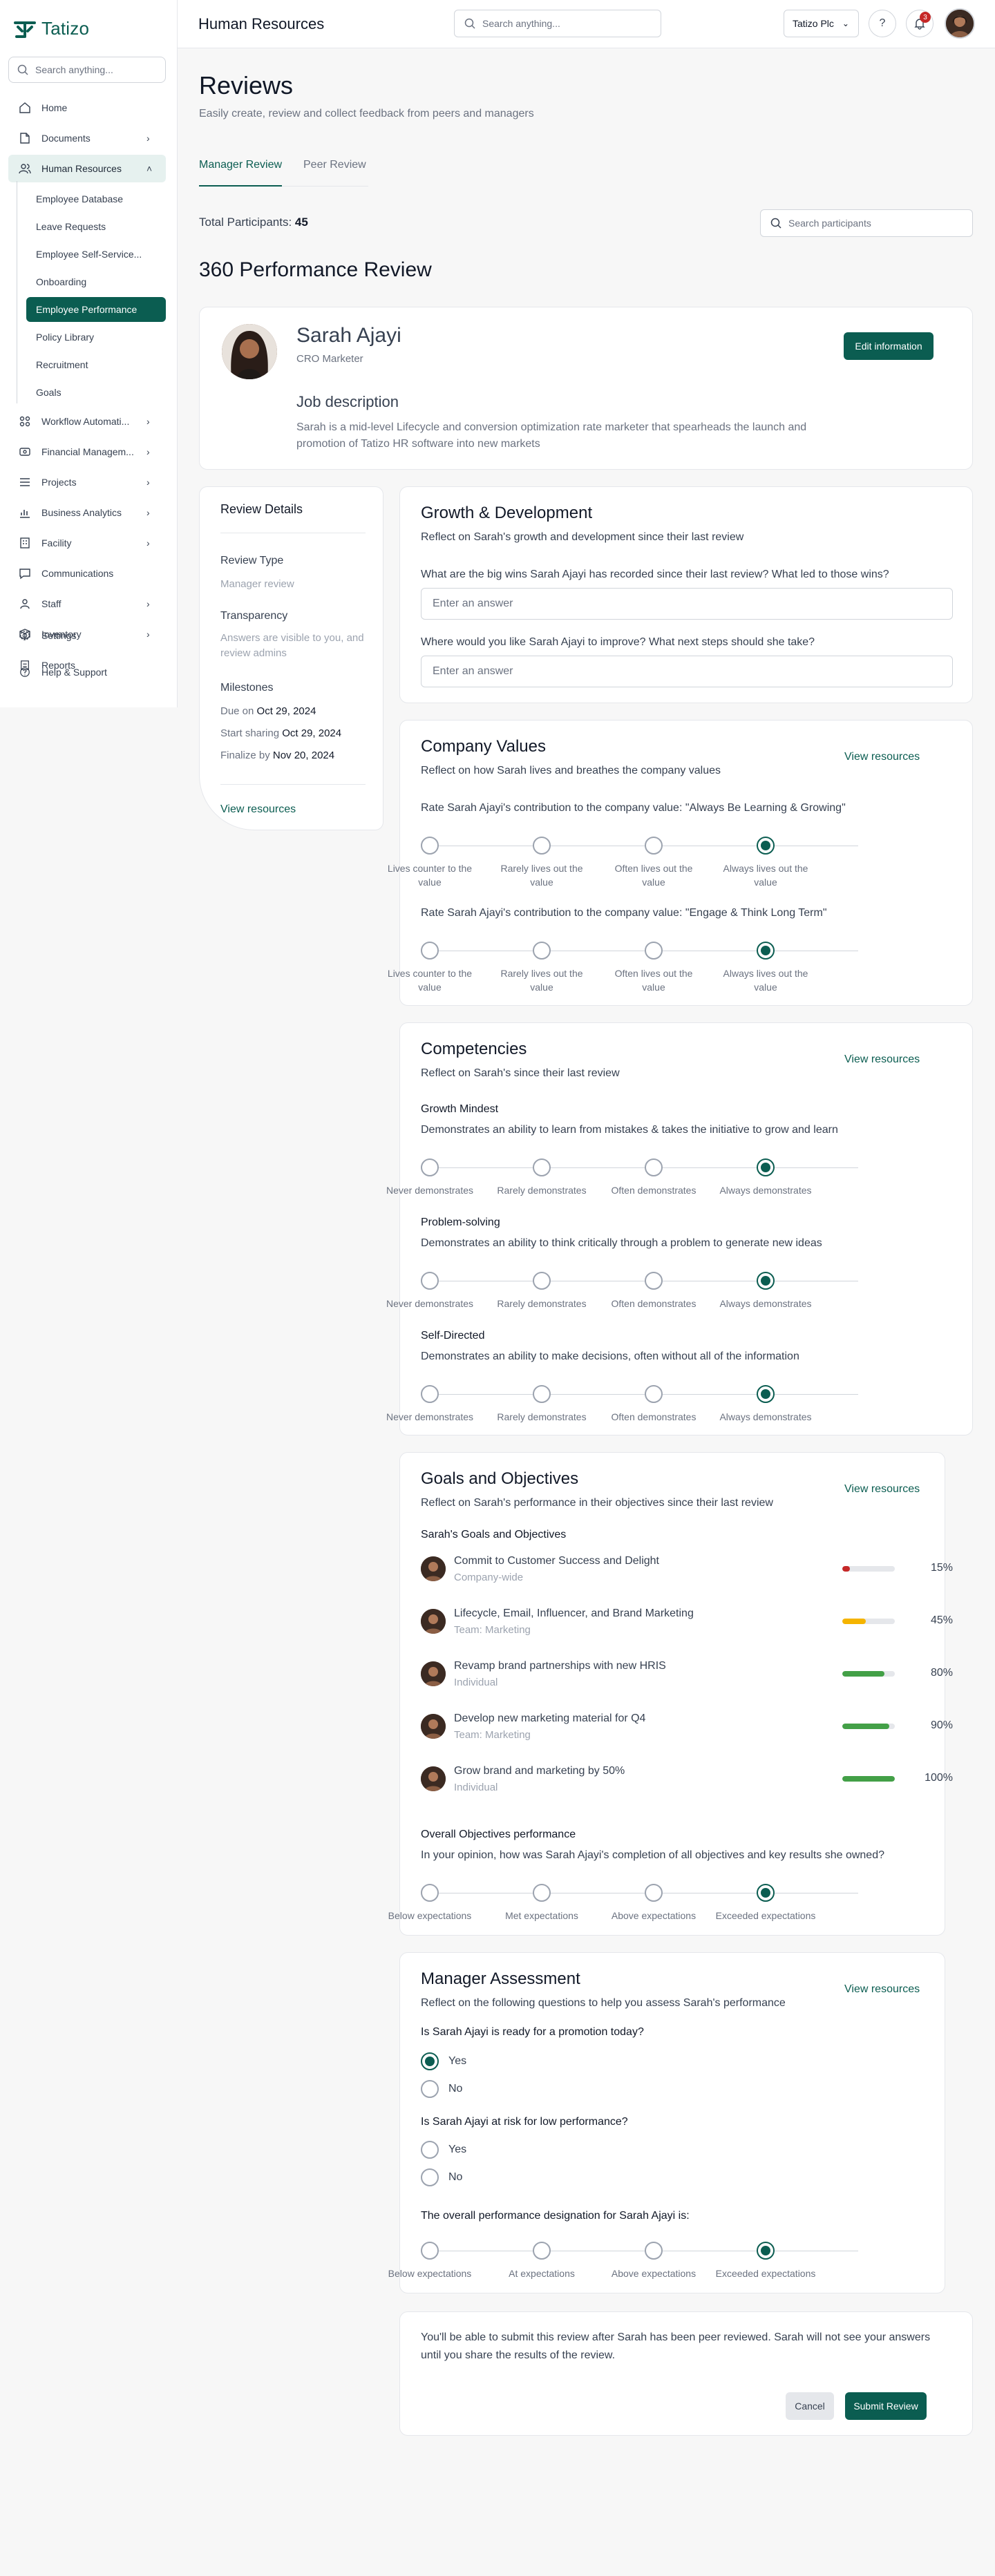 This screenshot has height=2576, width=995. Describe the element at coordinates (687, 604) in the screenshot. I see `big-wins-answer-input: Enter an answer` at that location.